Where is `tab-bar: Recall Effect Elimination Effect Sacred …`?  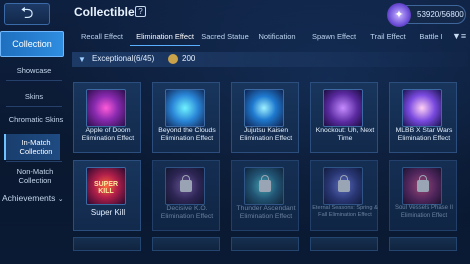
tab-bar: Recall Effect Elimination Effect Sacred … is located at coordinates (270, 37).